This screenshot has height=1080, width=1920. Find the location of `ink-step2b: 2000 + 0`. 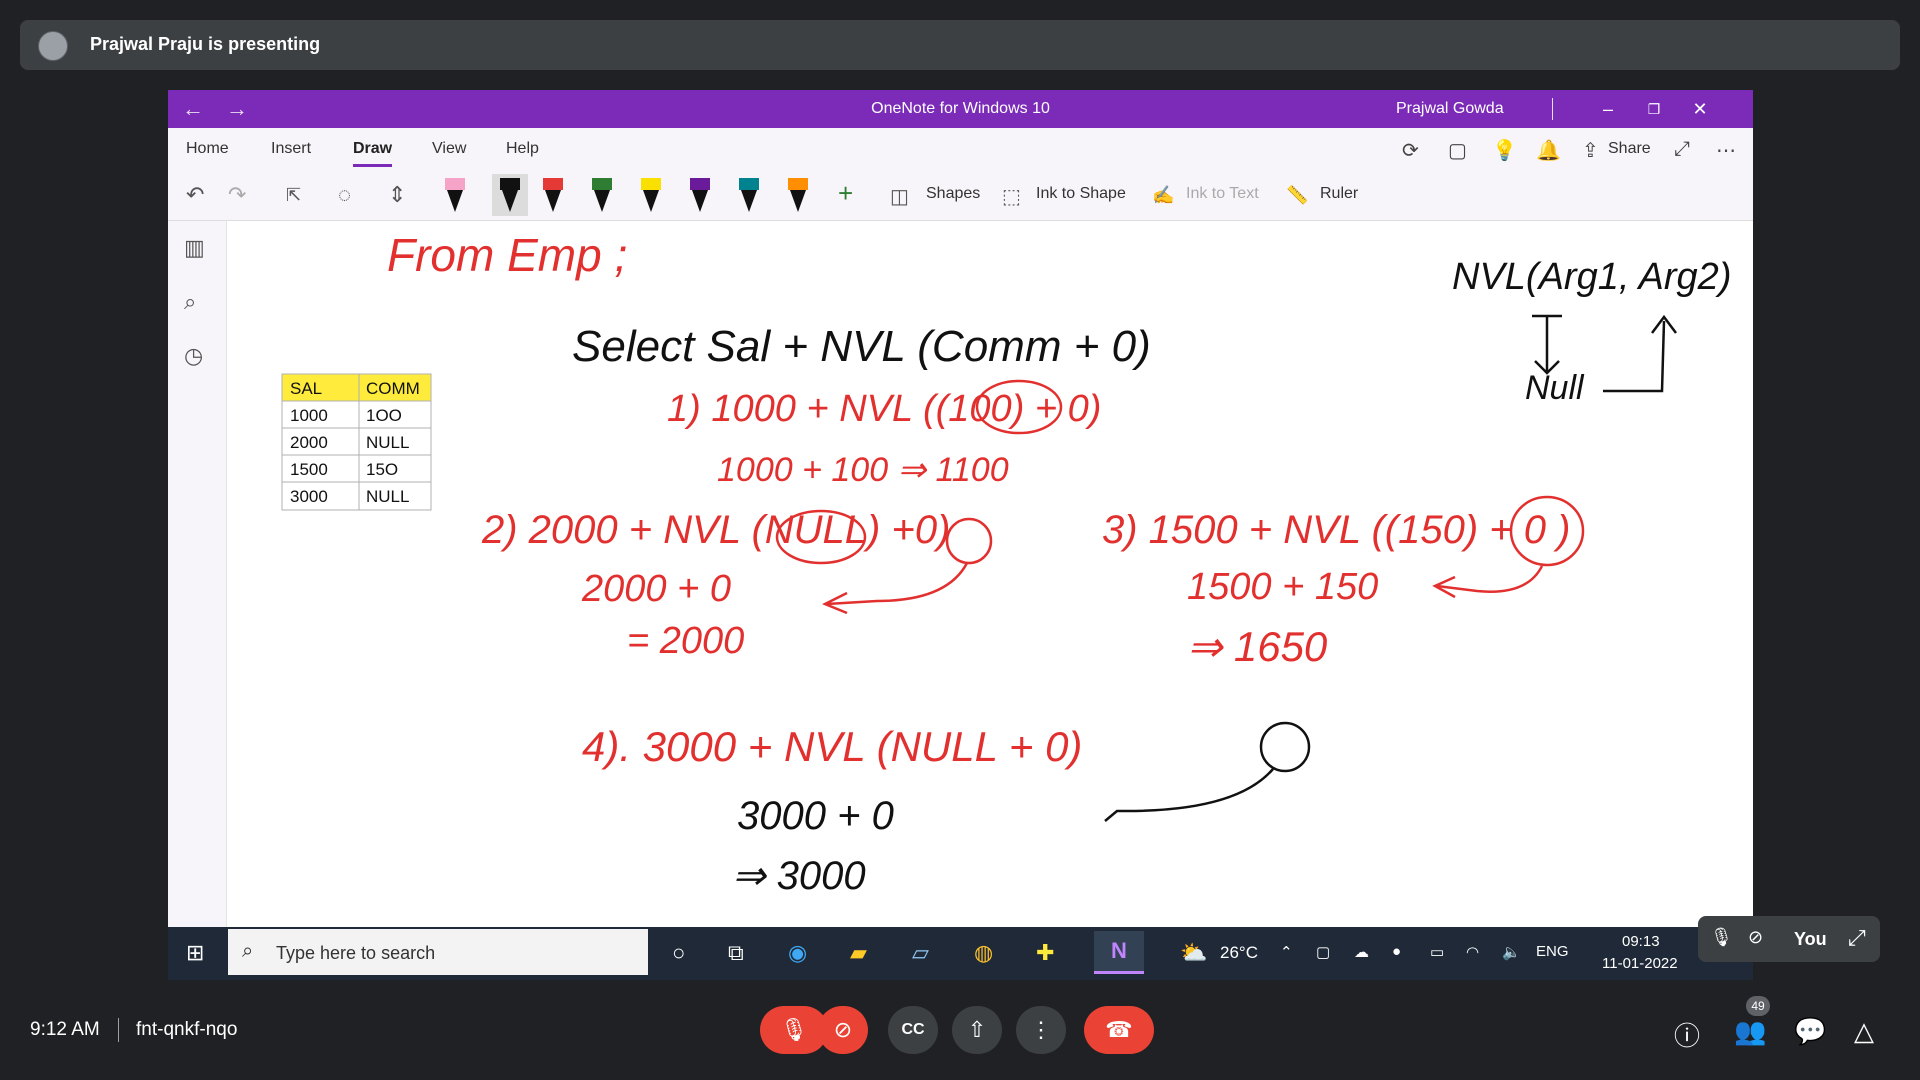

ink-step2b: 2000 + 0 is located at coordinates (656, 589).